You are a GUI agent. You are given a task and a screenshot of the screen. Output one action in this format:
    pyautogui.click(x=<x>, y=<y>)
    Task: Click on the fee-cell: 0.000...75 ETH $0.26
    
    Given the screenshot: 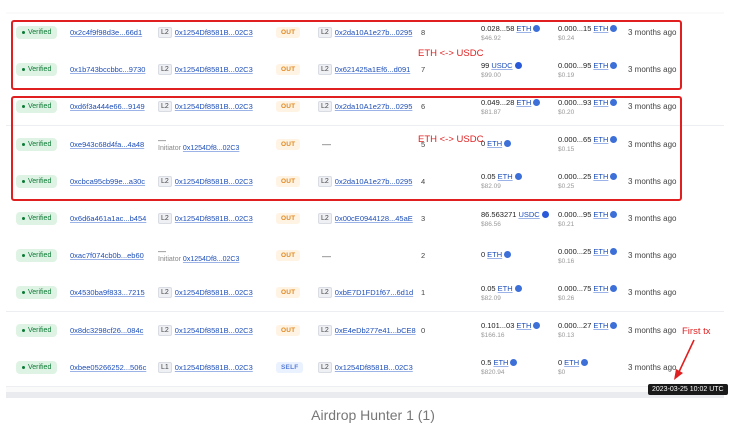 What is the action you would take?
    pyautogui.click(x=588, y=292)
    